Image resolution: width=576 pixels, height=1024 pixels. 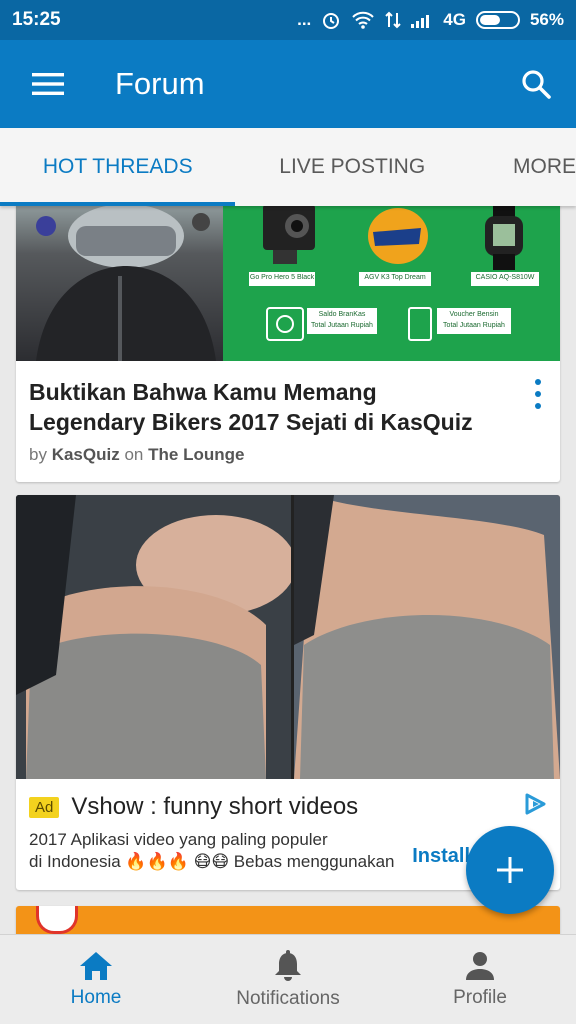 I want to click on home-icon, so click(x=96, y=965).